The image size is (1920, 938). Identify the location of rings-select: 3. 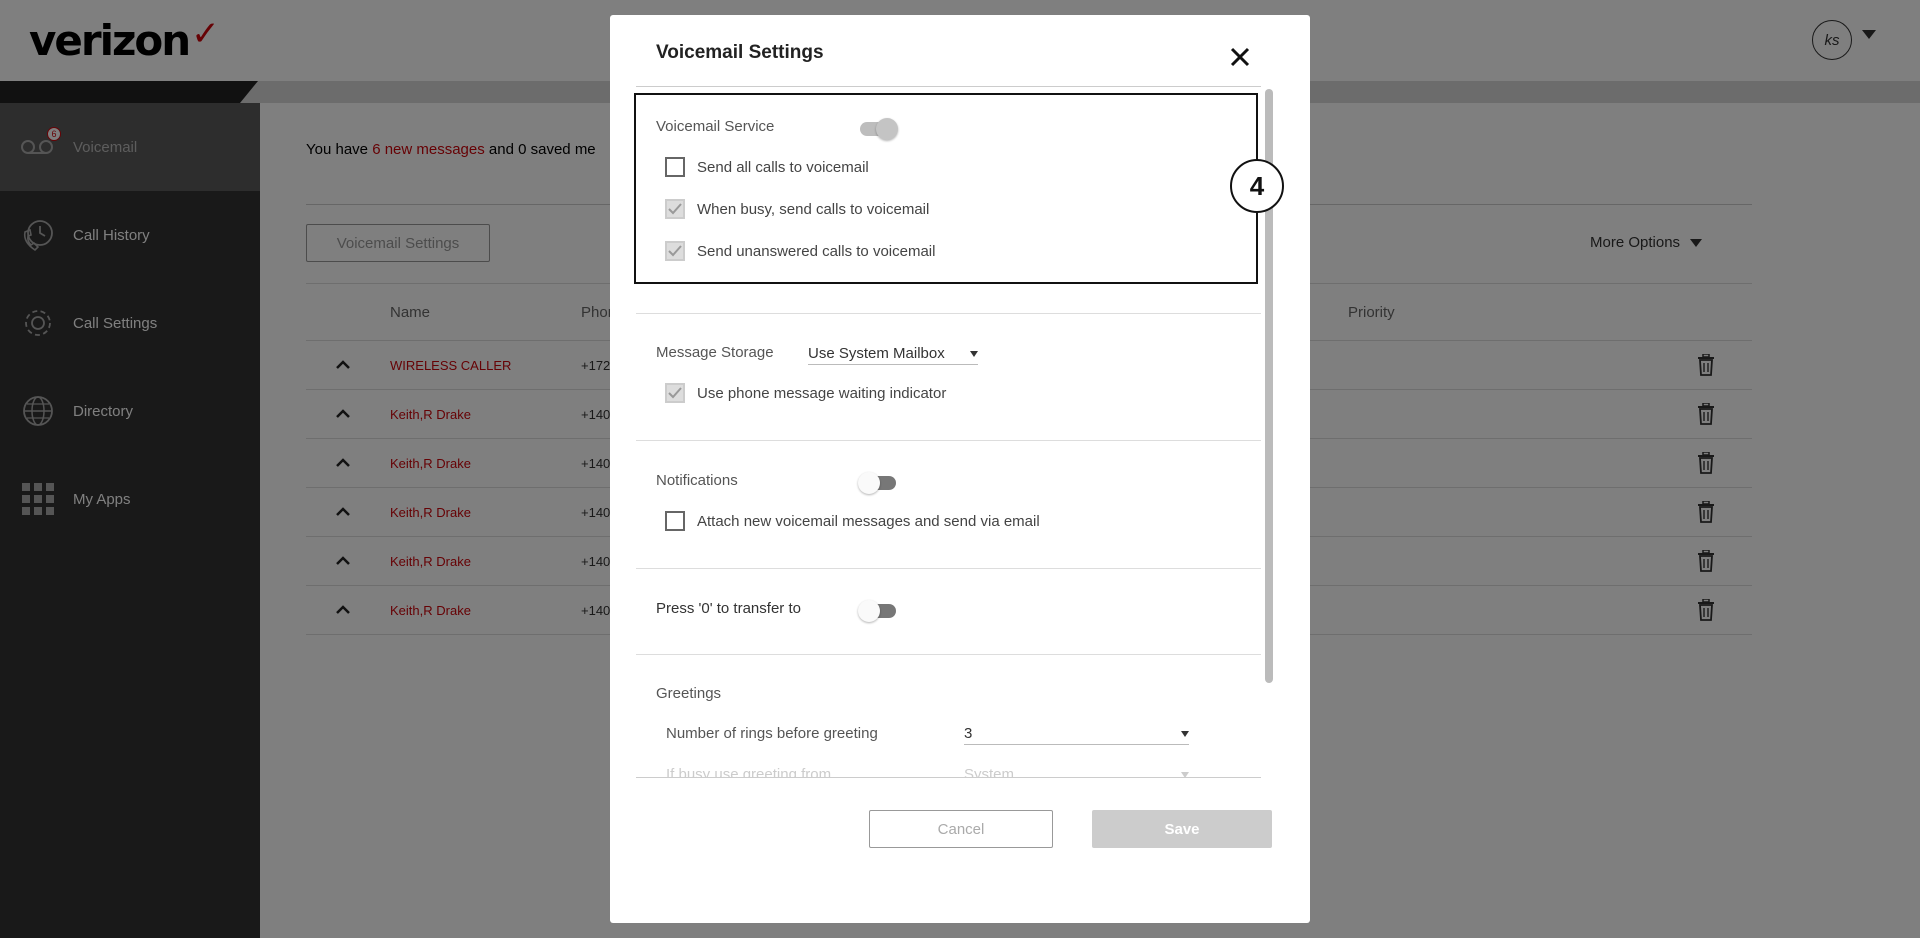
(1076, 735).